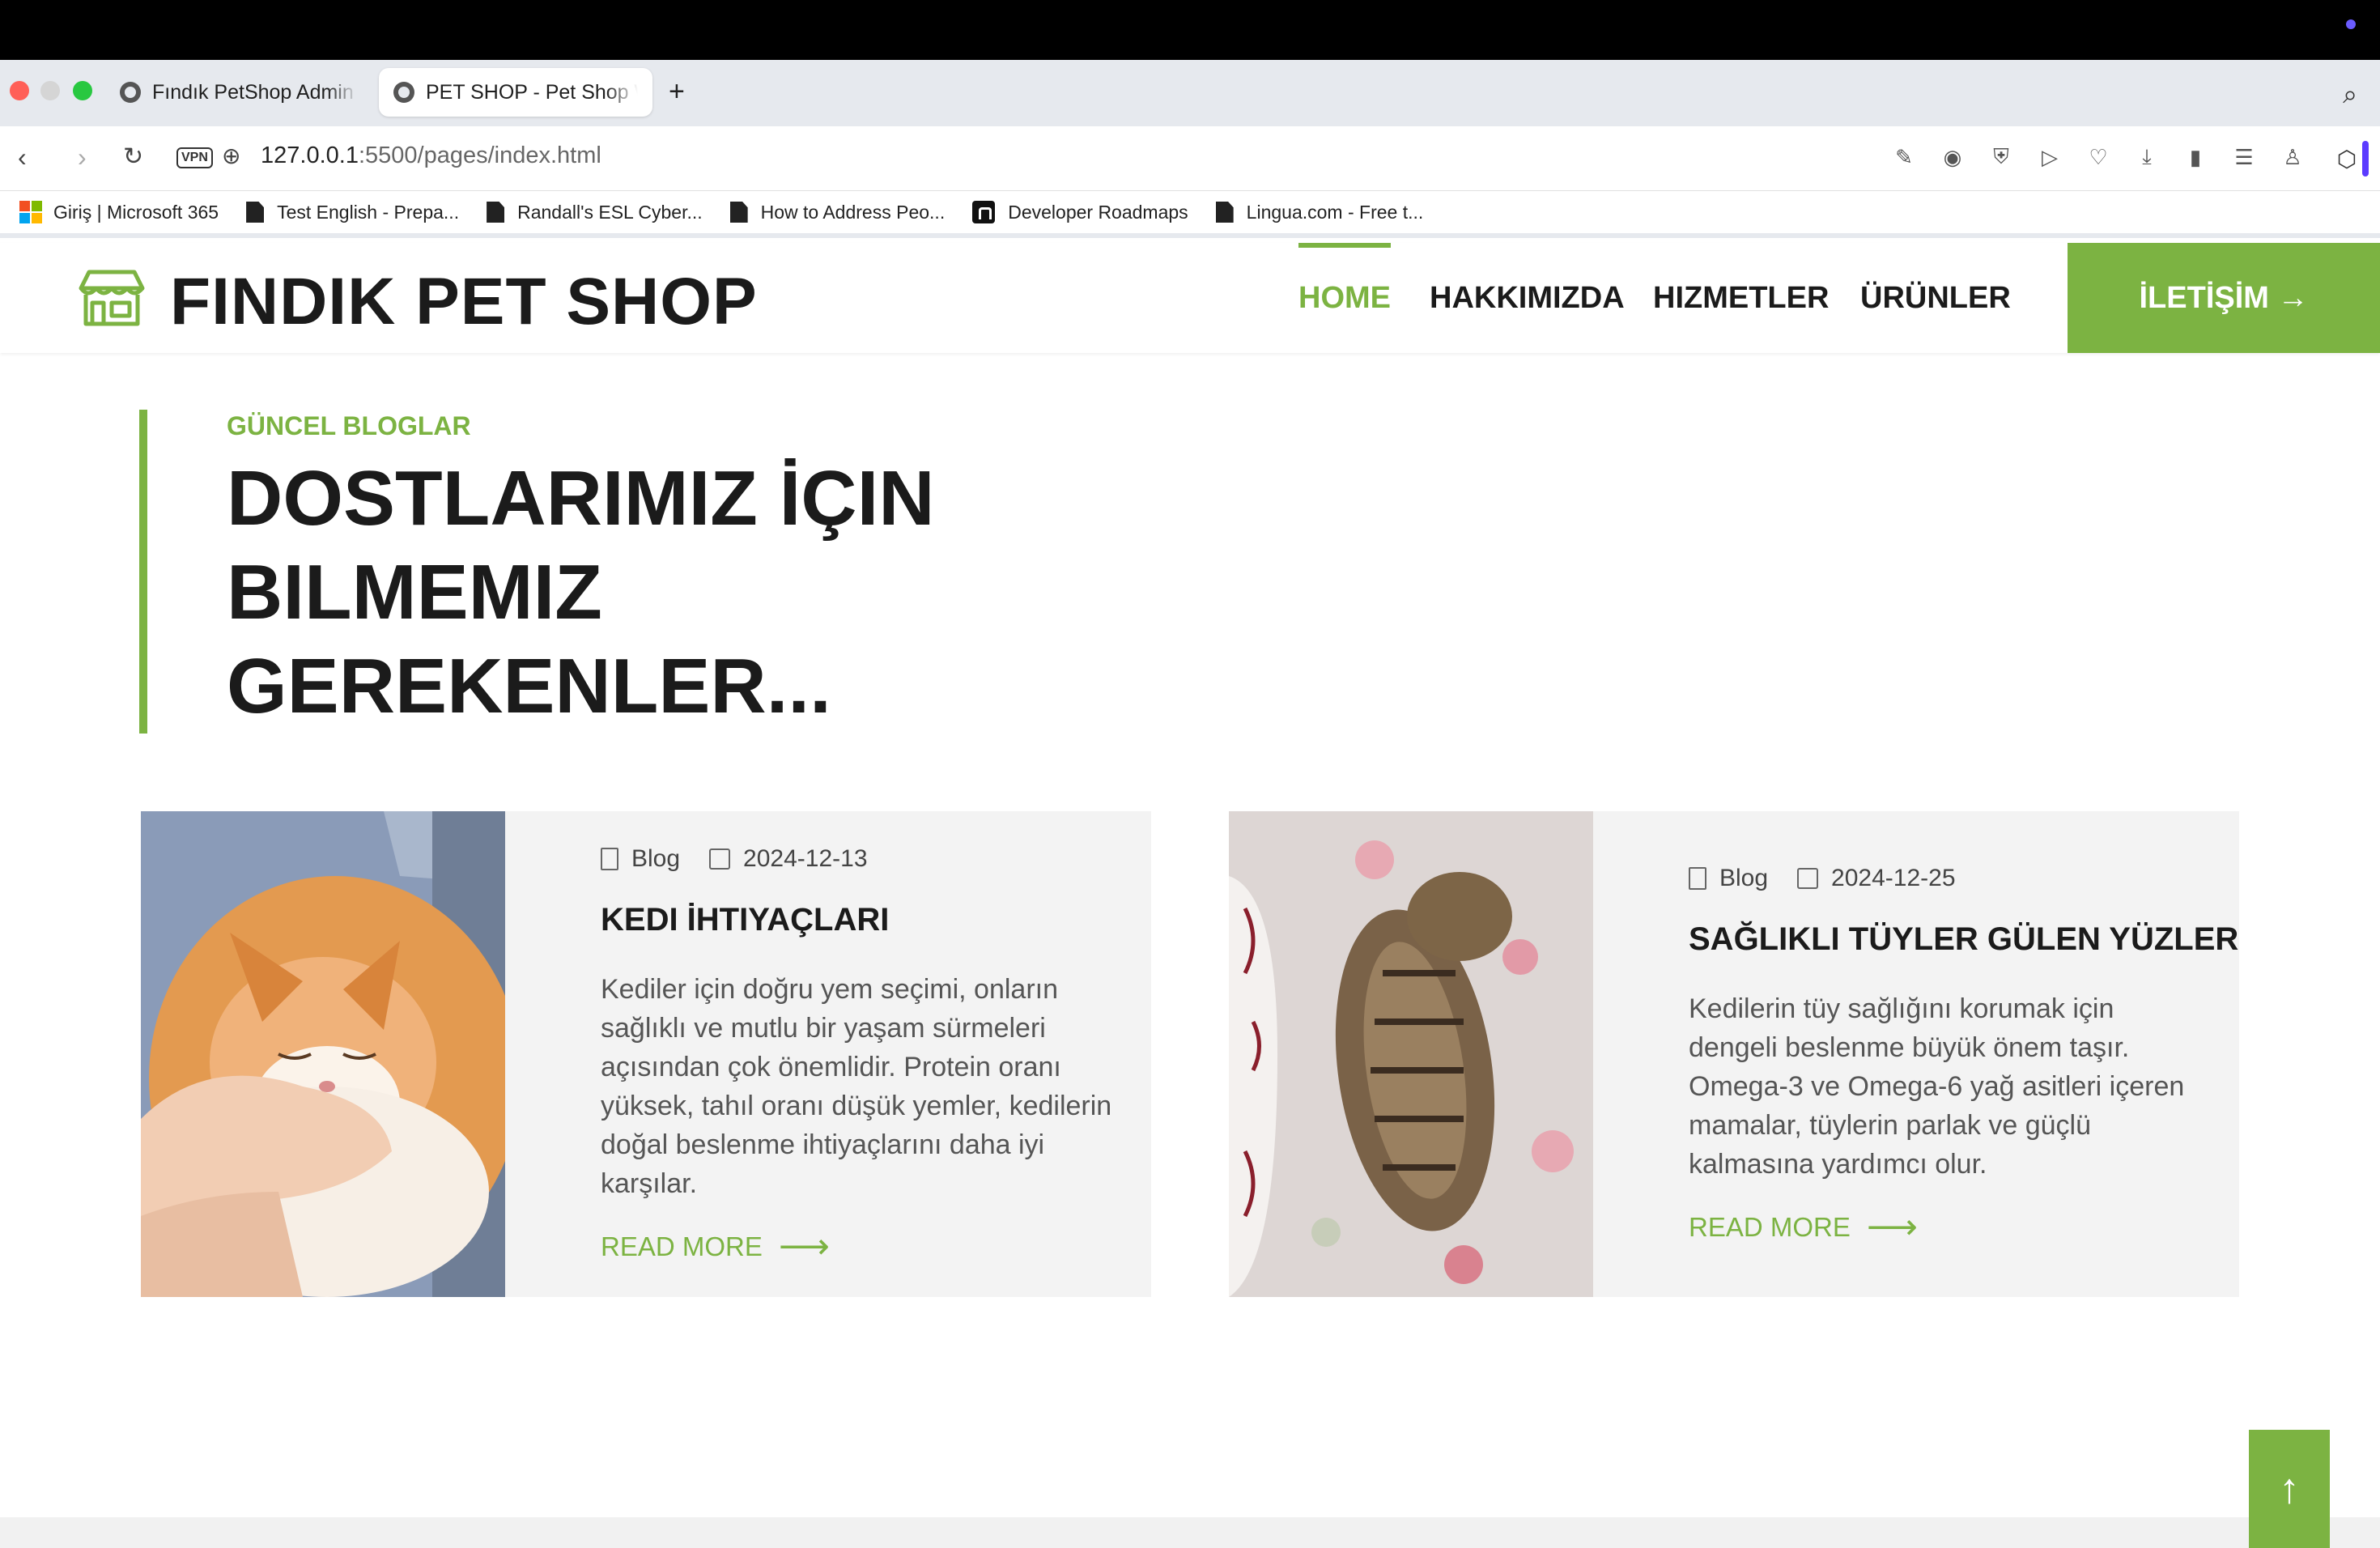  What do you see at coordinates (112, 297) in the screenshot?
I see `shop-logo-icon` at bounding box center [112, 297].